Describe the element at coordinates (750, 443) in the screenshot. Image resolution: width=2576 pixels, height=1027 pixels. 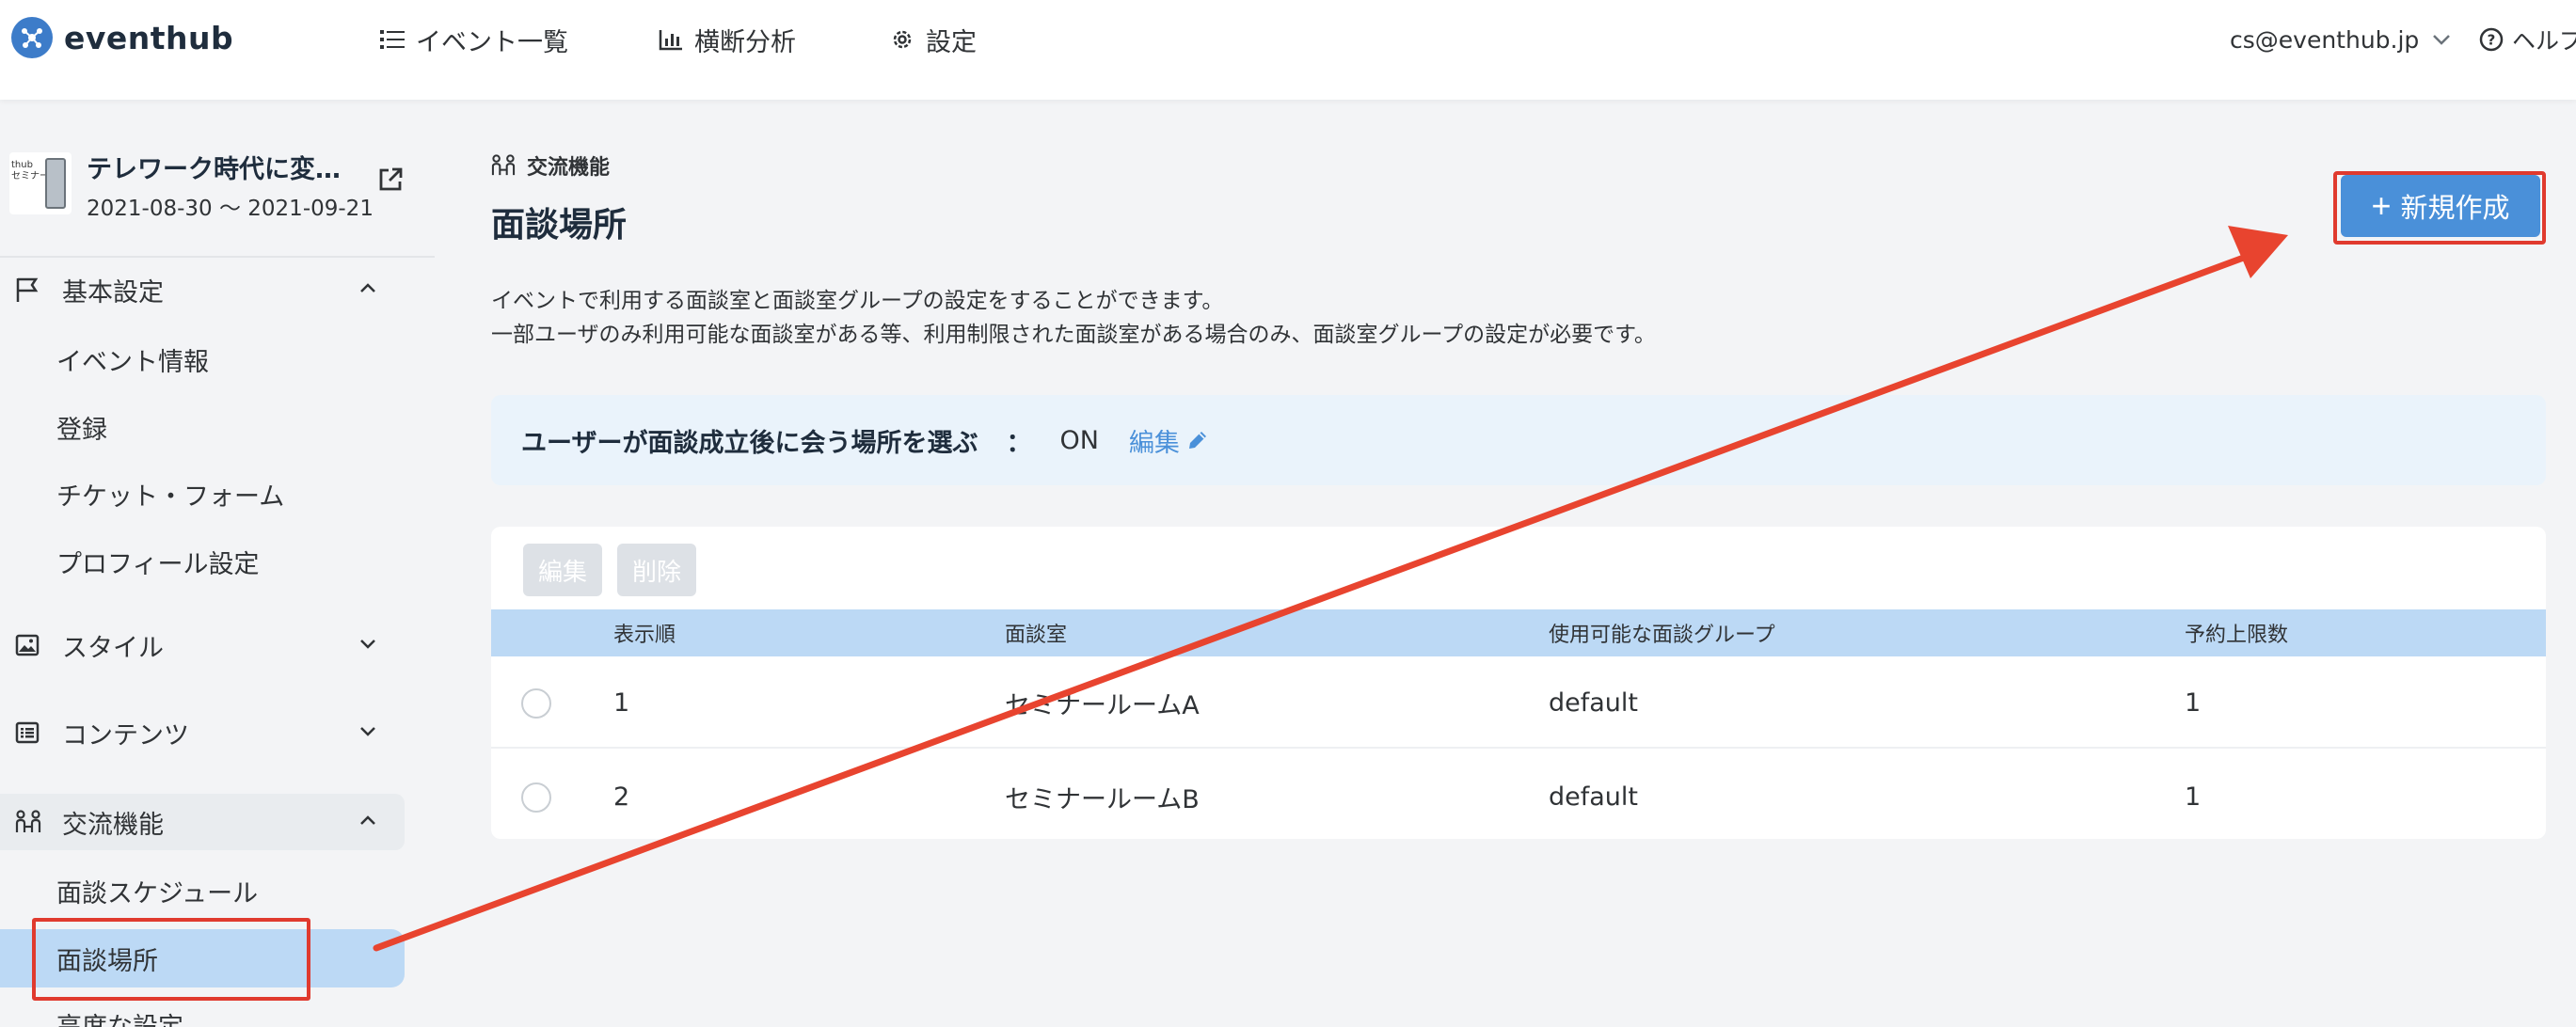
I see `setting-label: ユーザーが面談成立後に会う場所を選ぶ` at that location.